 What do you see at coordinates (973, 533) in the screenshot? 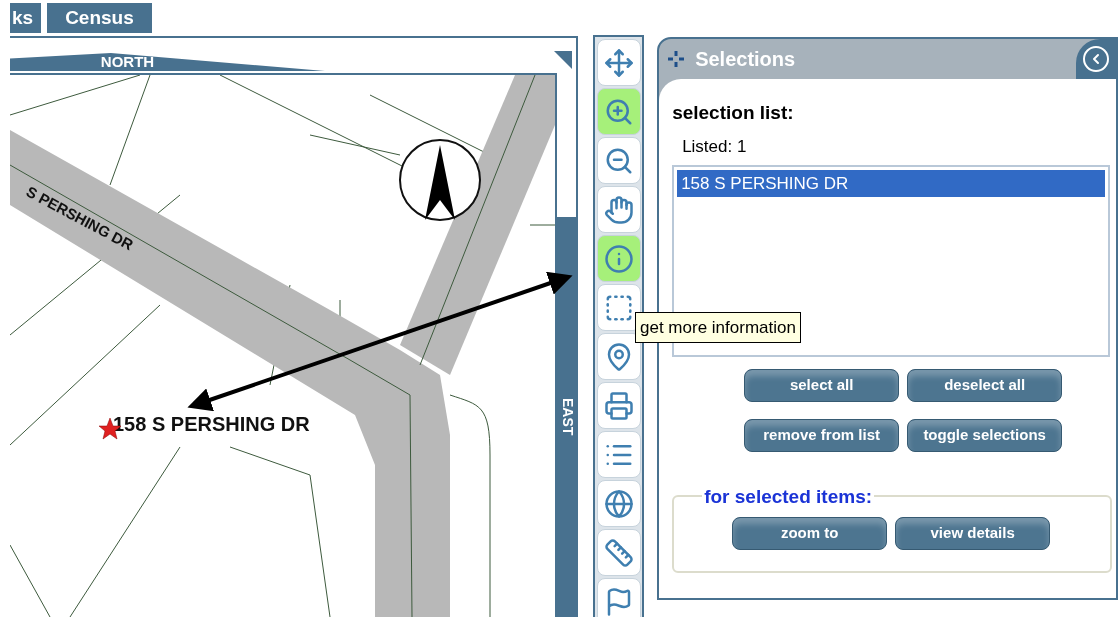
I see `panel-button: view details` at bounding box center [973, 533].